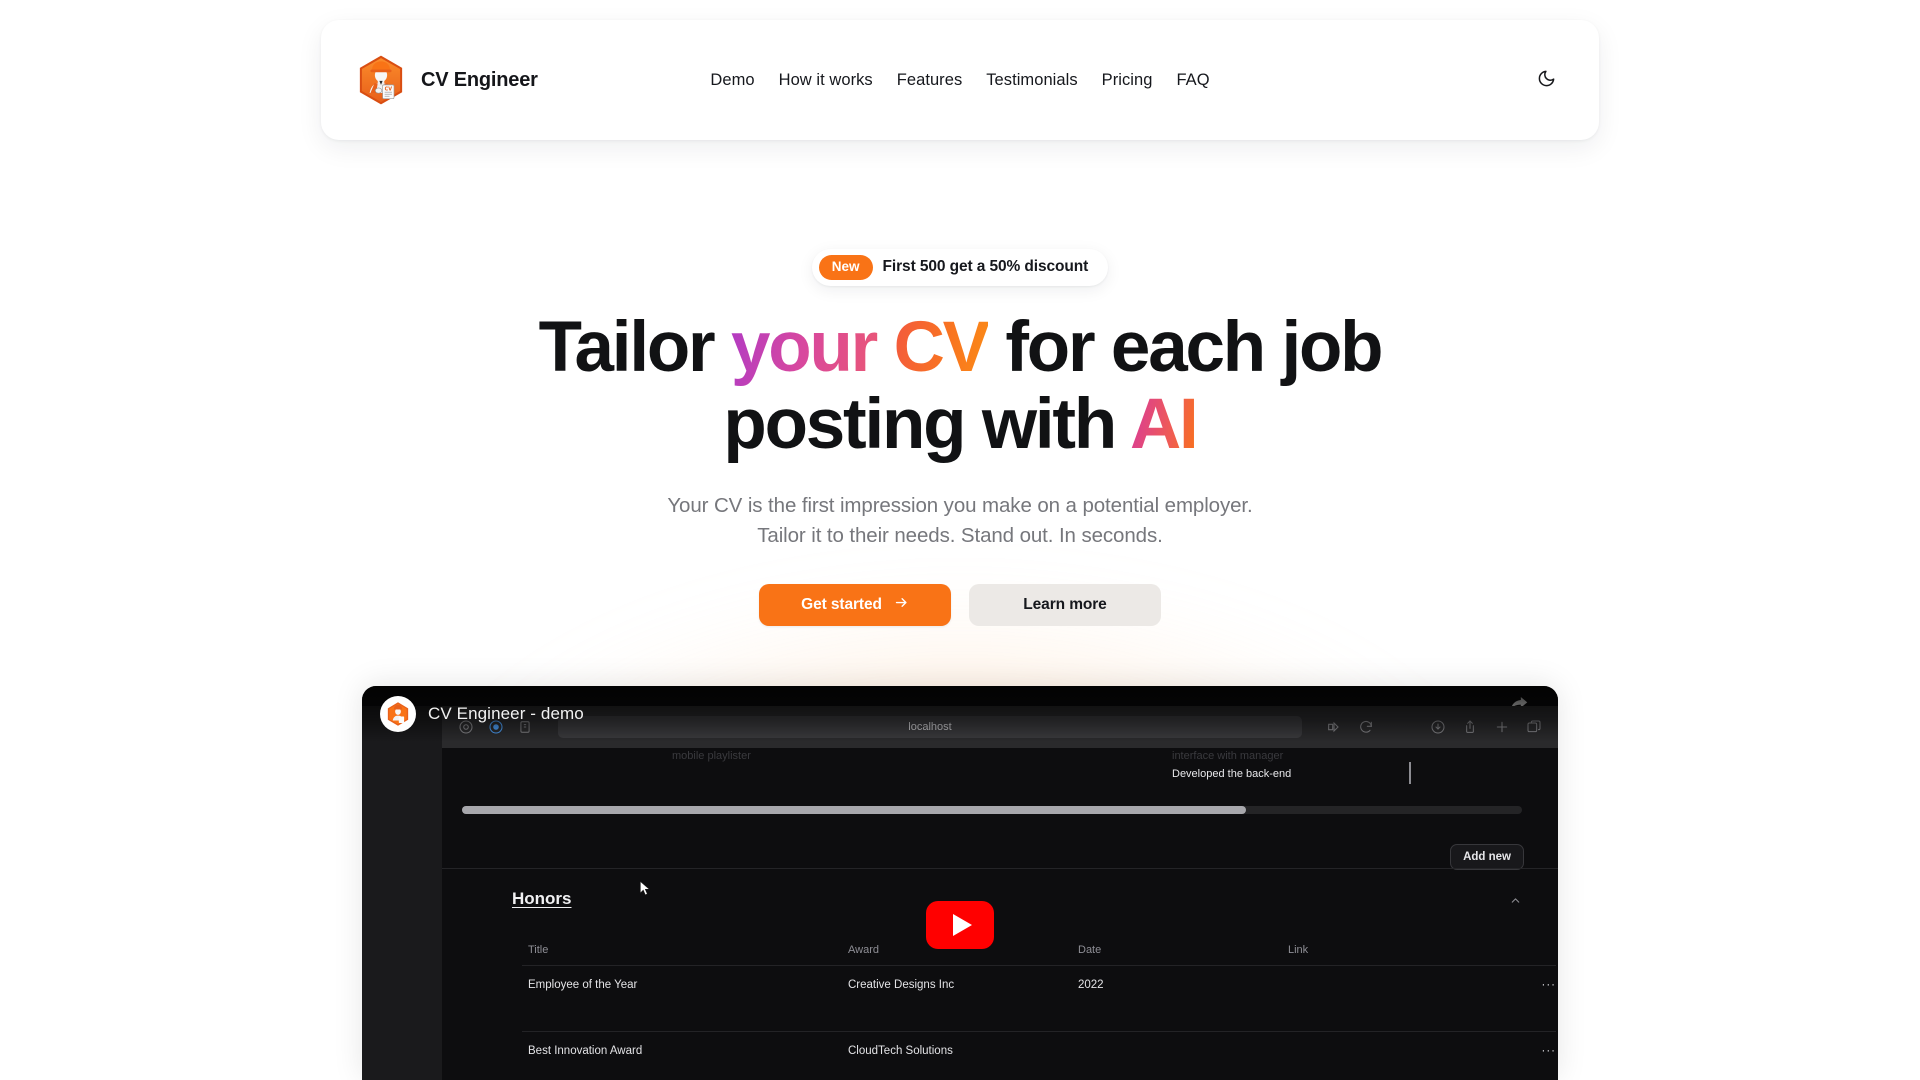 The height and width of the screenshot is (1080, 1920). I want to click on headline-gradient-ai: AI, so click(1164, 424).